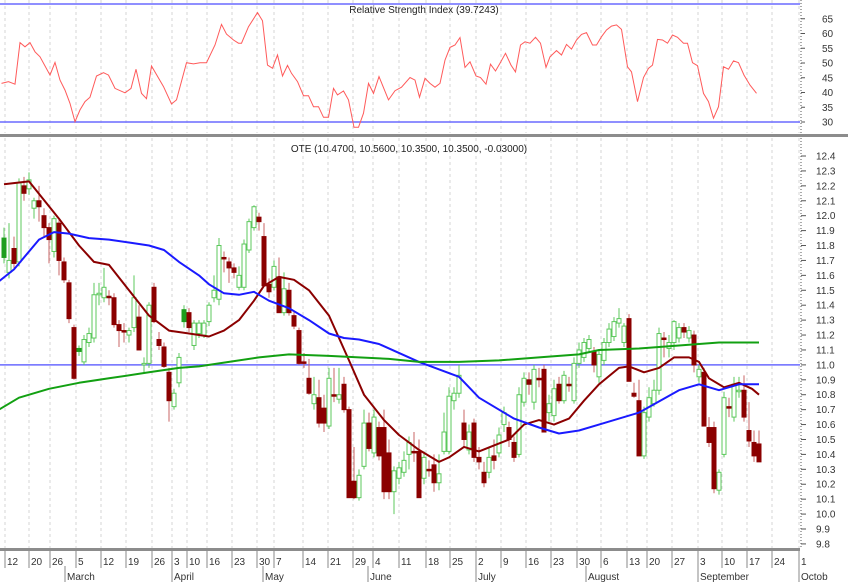 The width and height of the screenshot is (848, 582). Describe the element at coordinates (481, 562) in the screenshot. I see `date-label: 2` at that location.